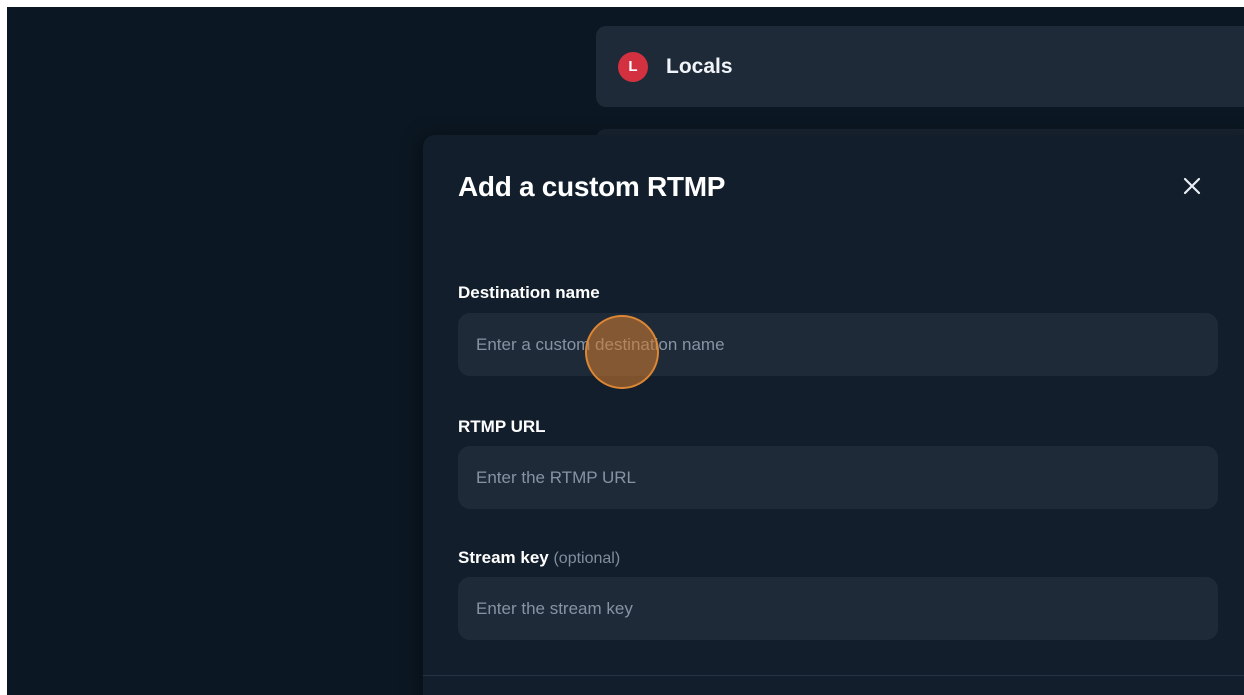 This screenshot has height=695, width=1244. I want to click on destination-name-label-text: Destination name, so click(529, 292).